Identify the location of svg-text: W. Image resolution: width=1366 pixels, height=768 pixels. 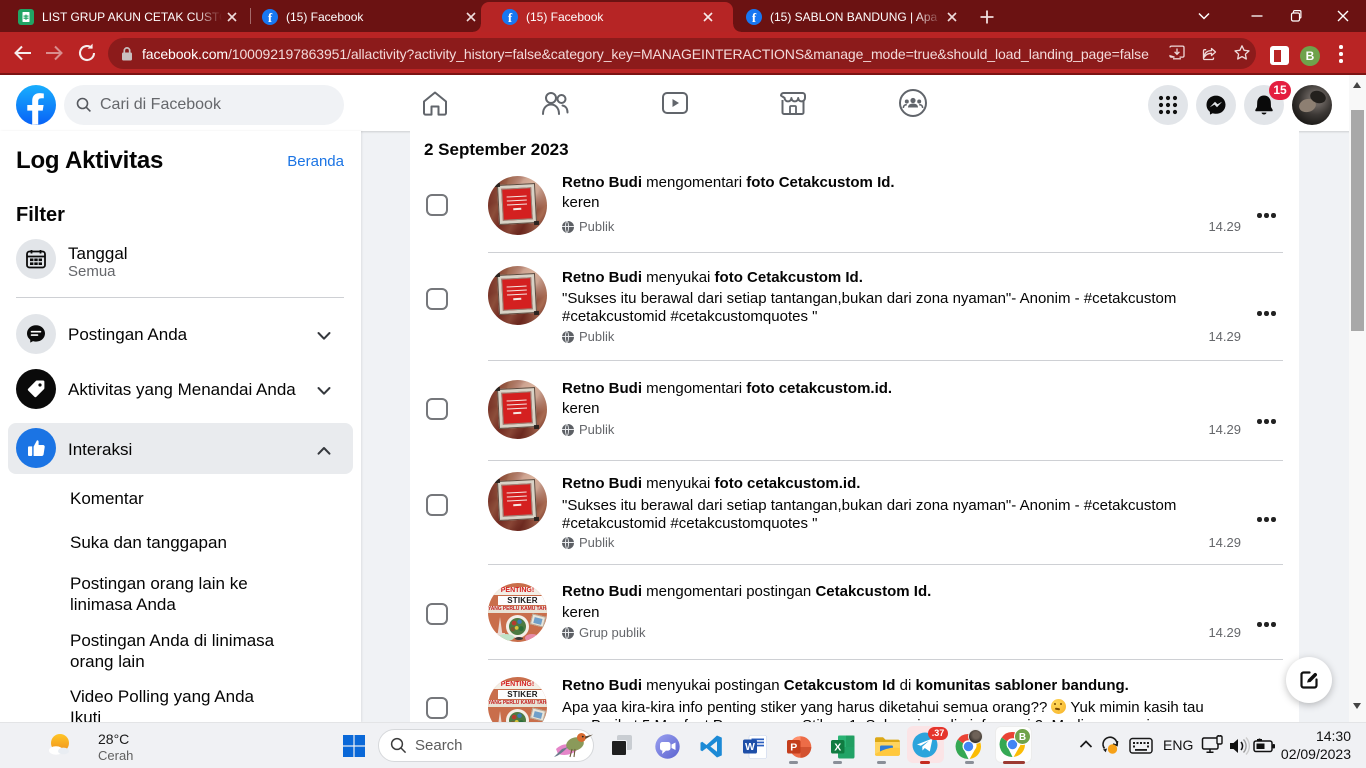
(750, 747).